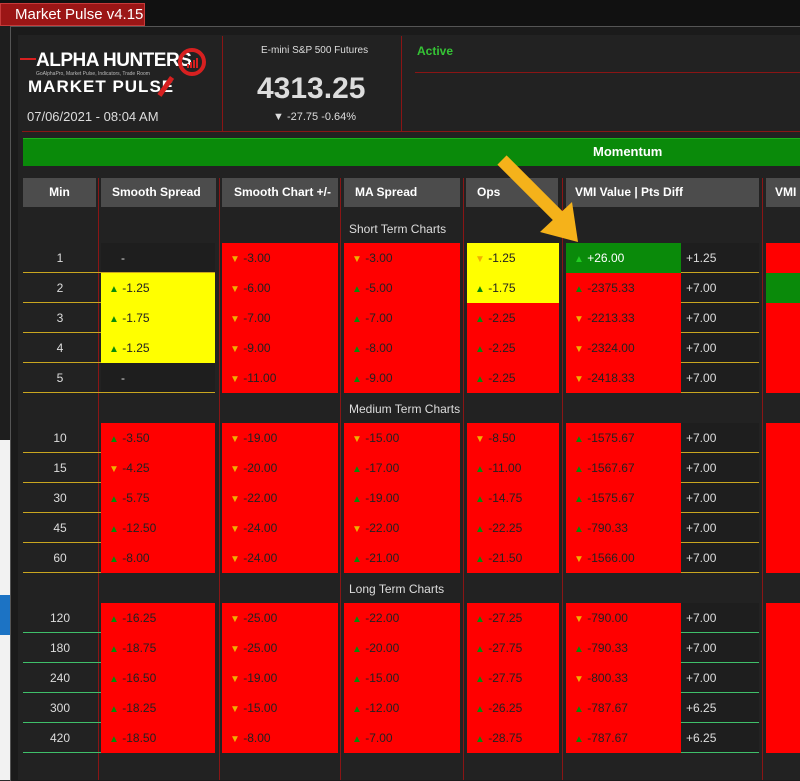 Image resolution: width=800 pixels, height=781 pixels. Describe the element at coordinates (623, 318) in the screenshot. I see `cell-vmi: ▼ -2213.33` at that location.